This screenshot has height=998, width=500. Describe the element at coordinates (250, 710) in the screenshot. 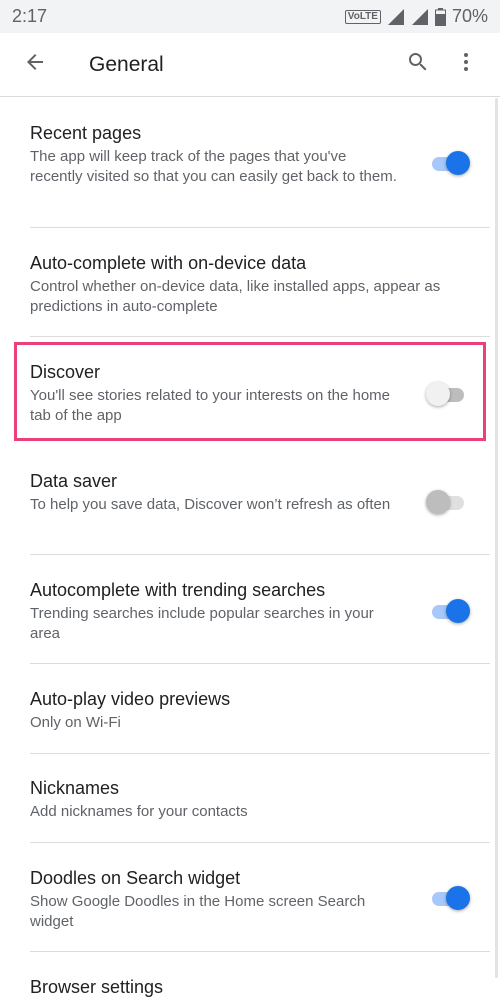

I see `setting-auto-play-video: Auto-play video previews Only on Wi-Fi` at that location.